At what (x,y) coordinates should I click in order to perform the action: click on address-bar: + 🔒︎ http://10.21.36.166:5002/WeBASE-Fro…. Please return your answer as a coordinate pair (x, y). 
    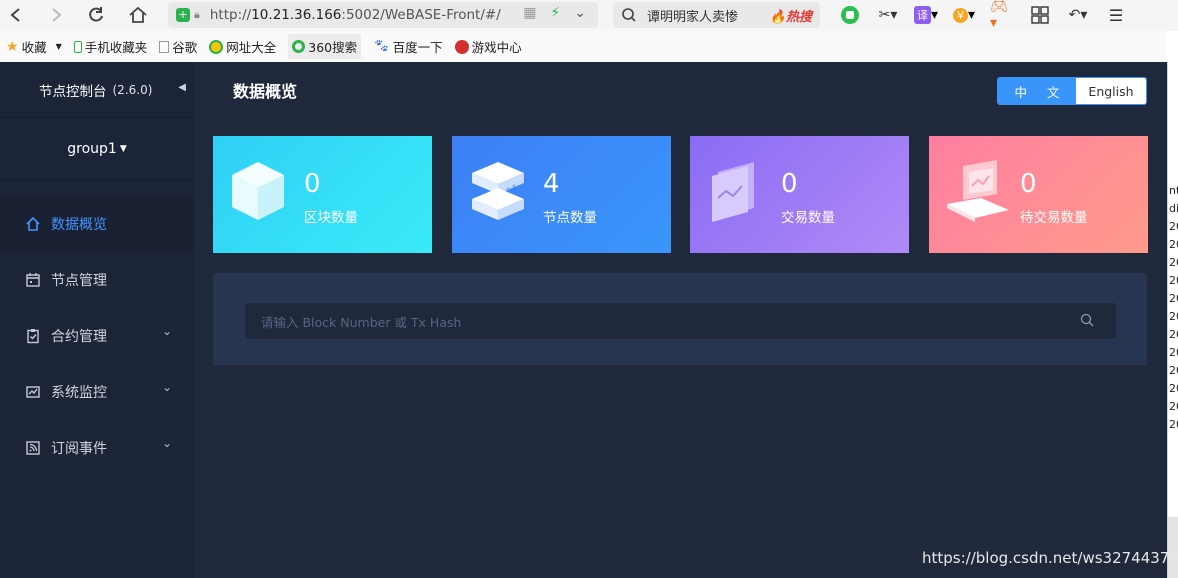
    Looking at the image, I should click on (383, 15).